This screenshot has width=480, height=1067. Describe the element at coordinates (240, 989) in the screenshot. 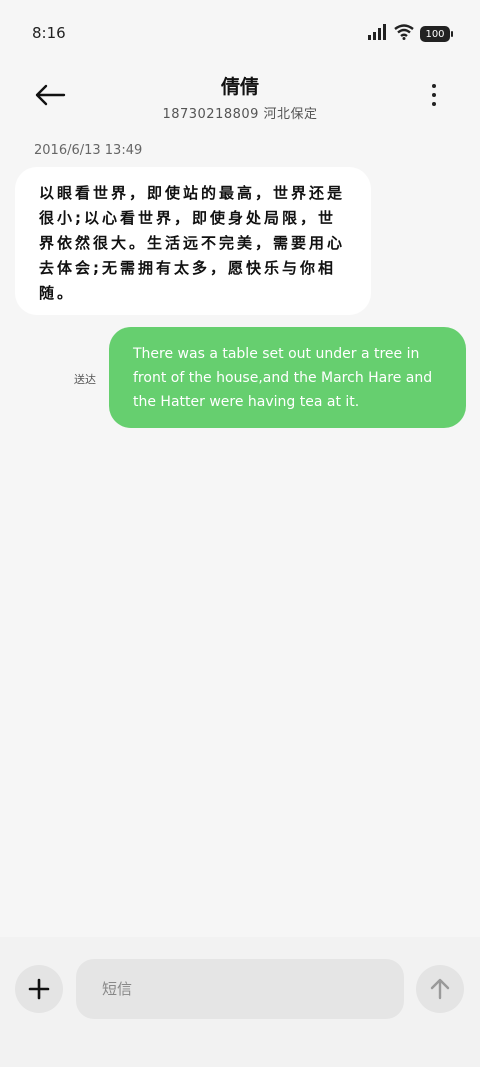

I see `message-input` at that location.